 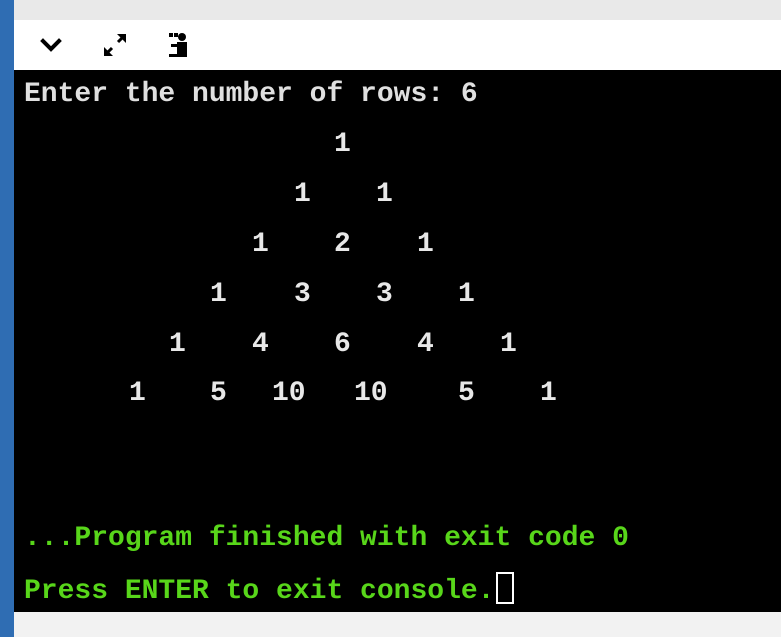 I want to click on triangle-value: 2, so click(x=342, y=244).